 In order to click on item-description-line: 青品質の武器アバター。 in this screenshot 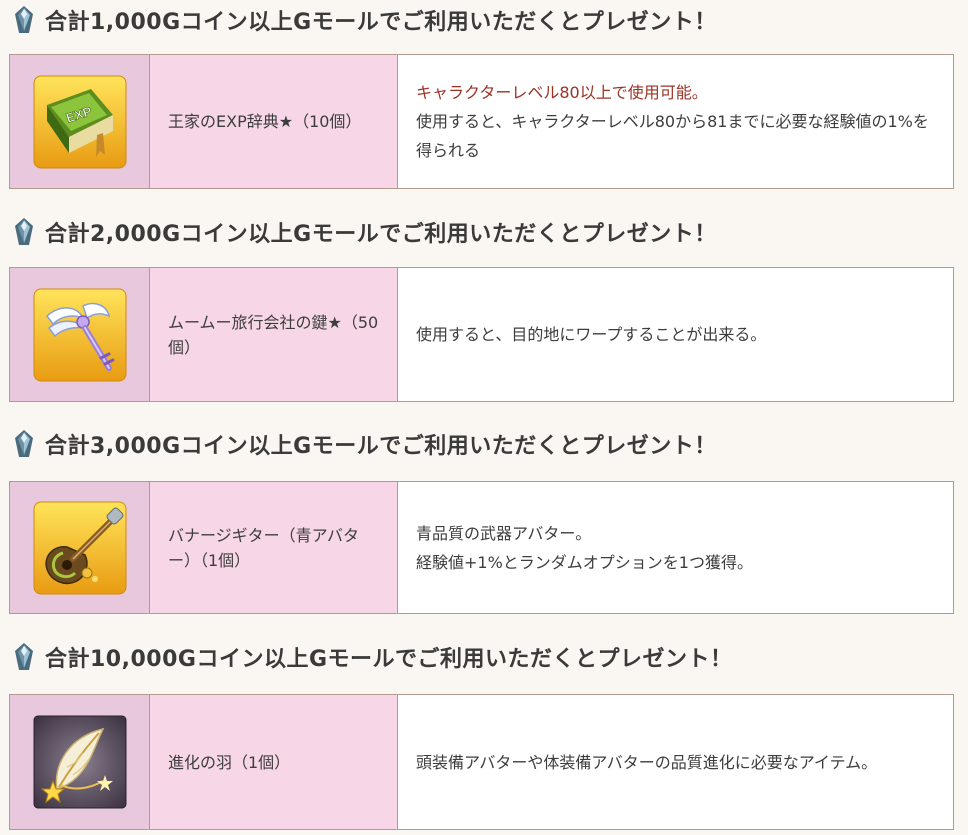, I will do `click(504, 533)`.